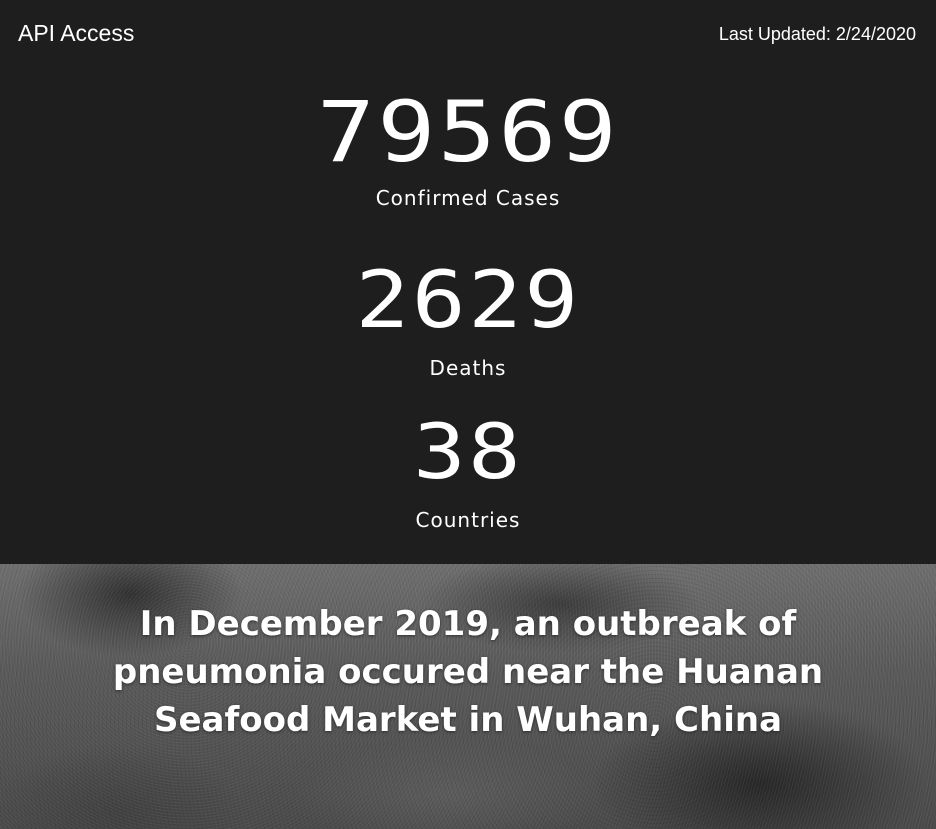 The width and height of the screenshot is (936, 829). I want to click on deaths-label: Deaths, so click(468, 368).